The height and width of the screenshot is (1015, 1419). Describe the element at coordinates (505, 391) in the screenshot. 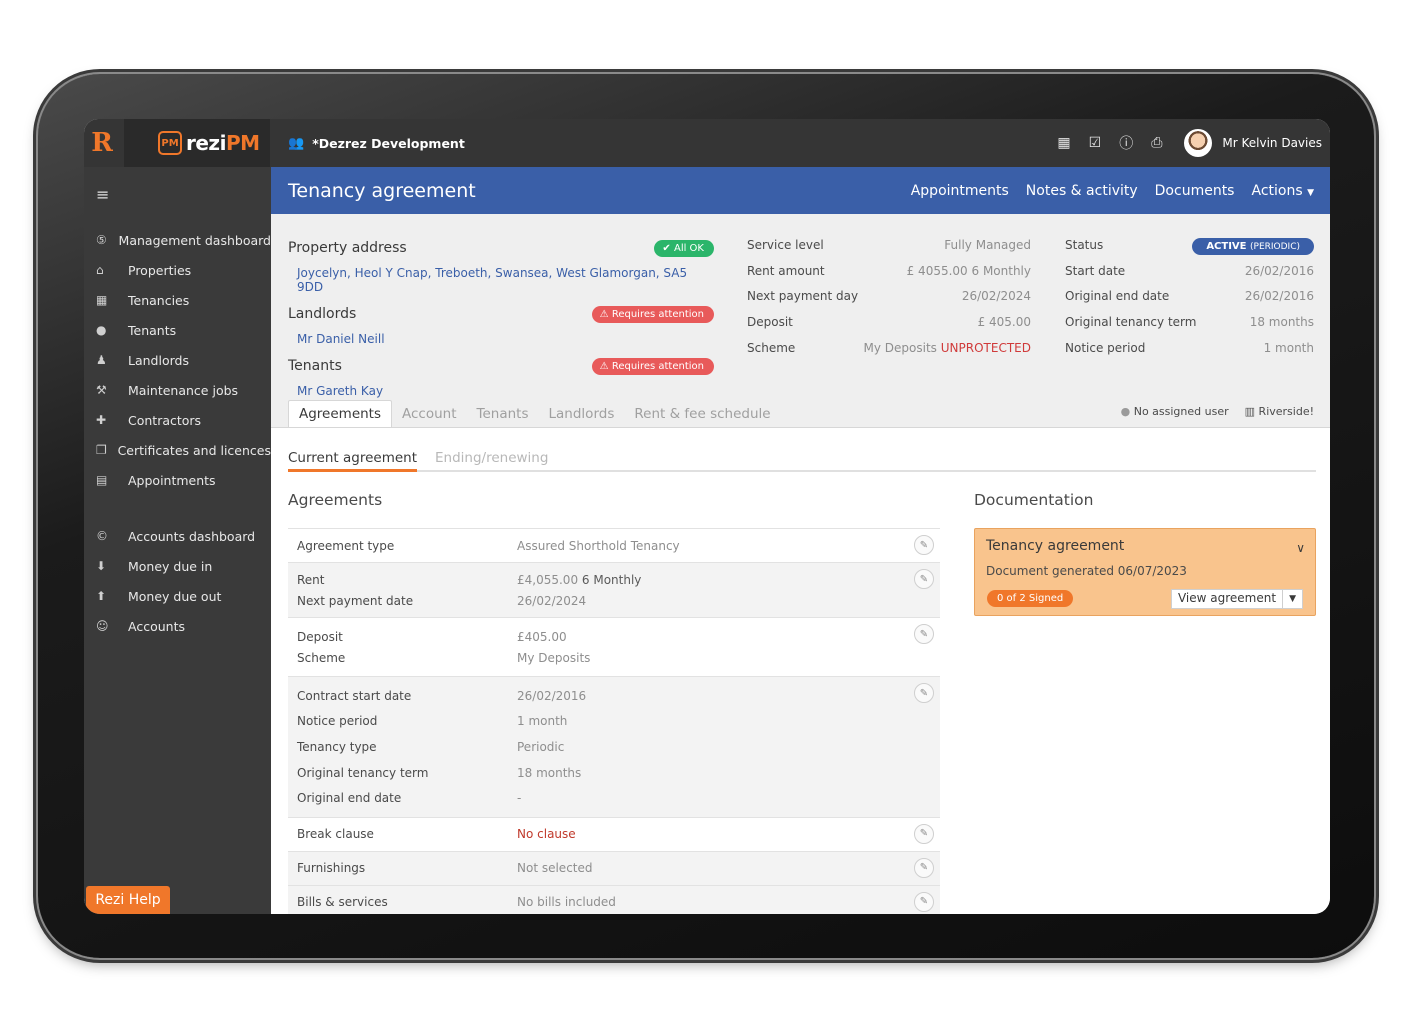

I see `tenant-link: Mr Gareth Kay` at that location.